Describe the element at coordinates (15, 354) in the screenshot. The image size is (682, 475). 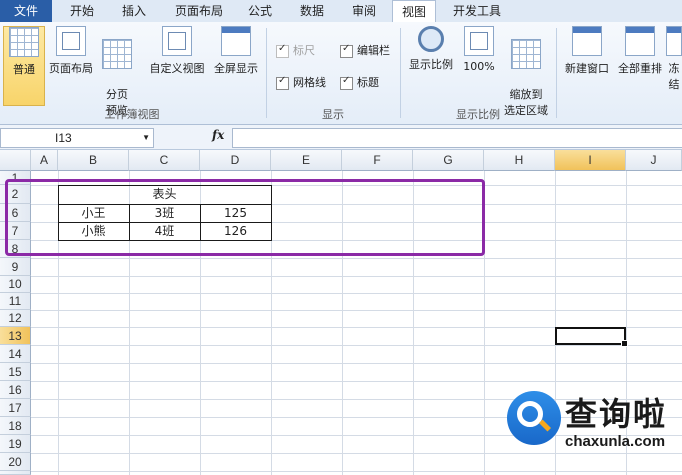
I see `row-header-14: 14` at that location.